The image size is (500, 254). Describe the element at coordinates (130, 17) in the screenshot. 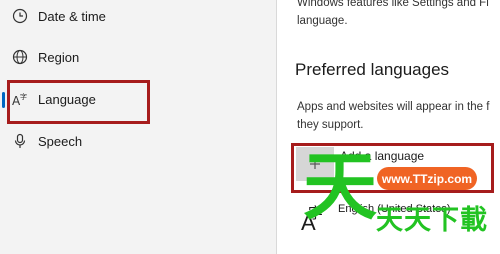

I see `sidebar-item-date-time: Date & time` at that location.